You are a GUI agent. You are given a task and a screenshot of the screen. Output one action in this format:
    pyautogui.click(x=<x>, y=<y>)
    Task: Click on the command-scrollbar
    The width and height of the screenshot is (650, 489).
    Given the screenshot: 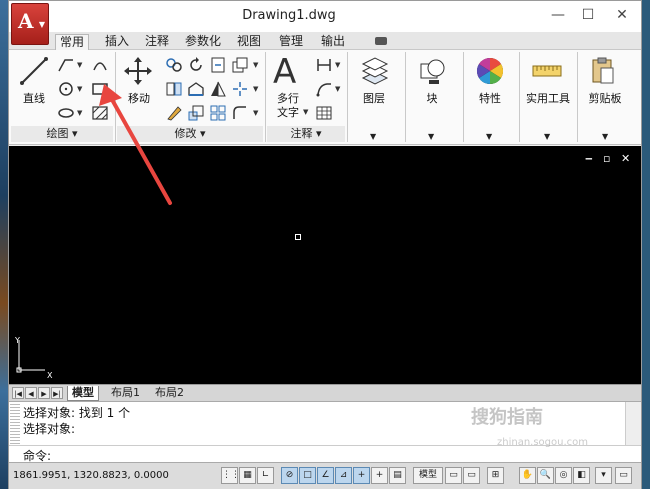 What is the action you would take?
    pyautogui.click(x=633, y=424)
    